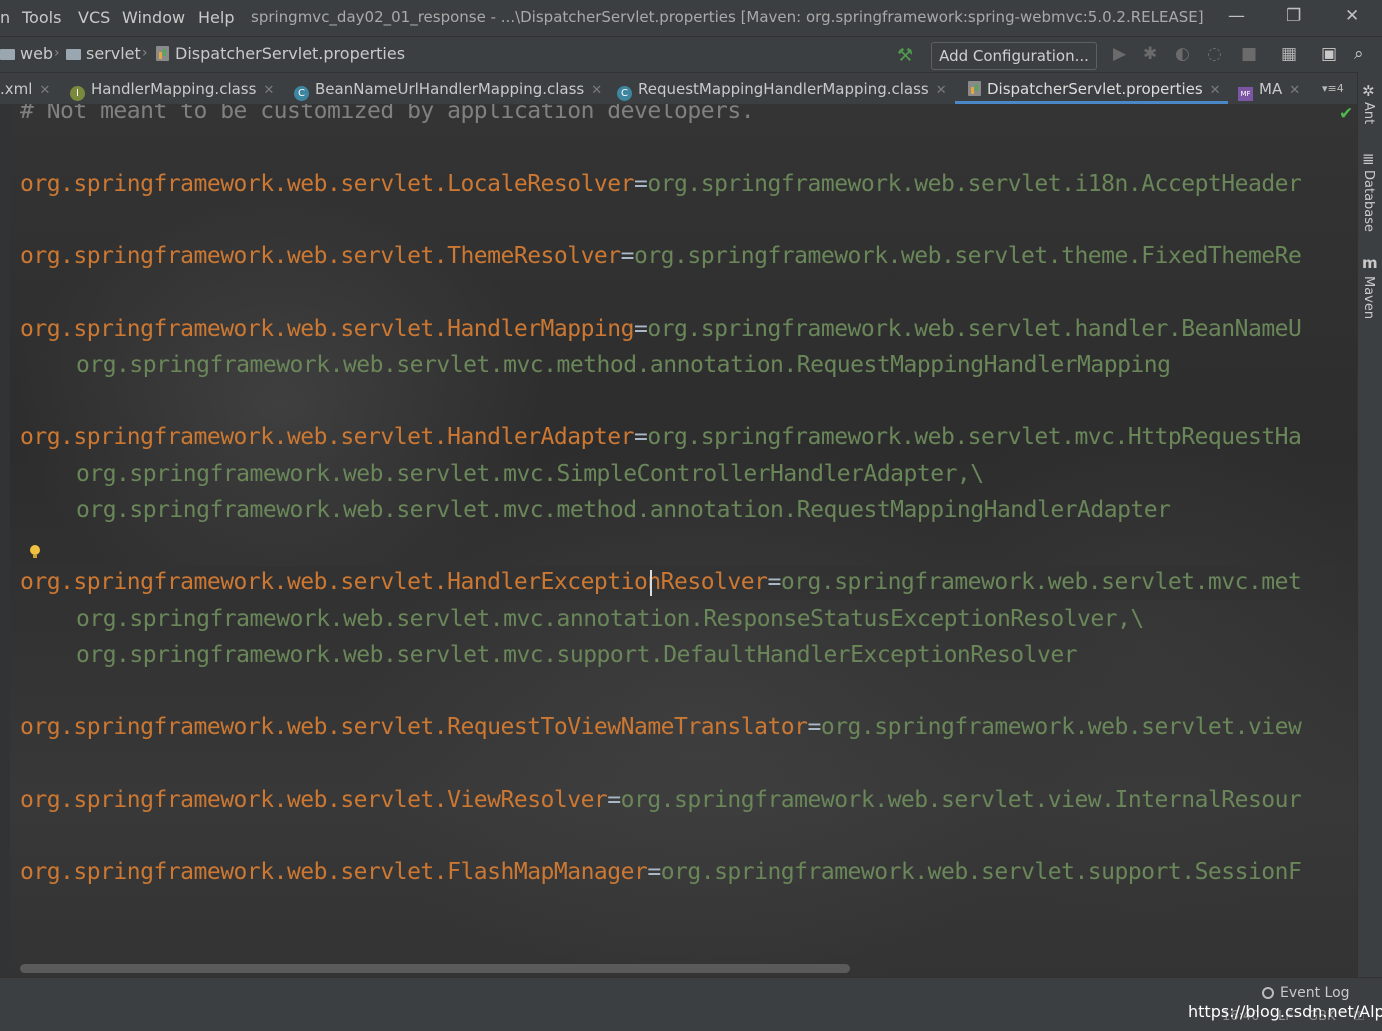 This screenshot has height=1031, width=1382. Describe the element at coordinates (1285, 1011) in the screenshot. I see `watermark-text: https://blog.csdn.net/Alphr` at that location.